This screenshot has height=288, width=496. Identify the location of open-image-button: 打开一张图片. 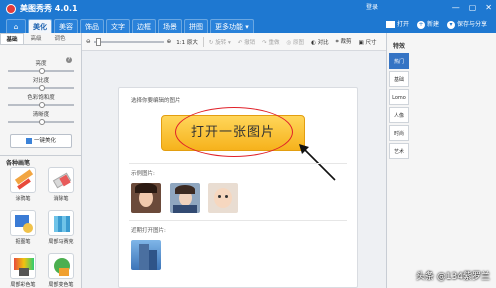
(233, 133).